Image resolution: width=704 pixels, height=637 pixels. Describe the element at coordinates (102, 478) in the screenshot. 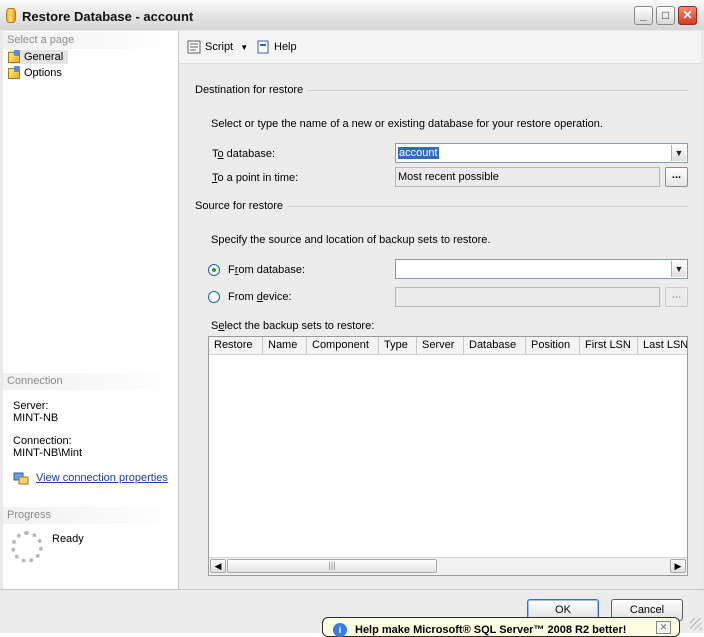

I see `view-connection-properties-link: View connection properties` at that location.